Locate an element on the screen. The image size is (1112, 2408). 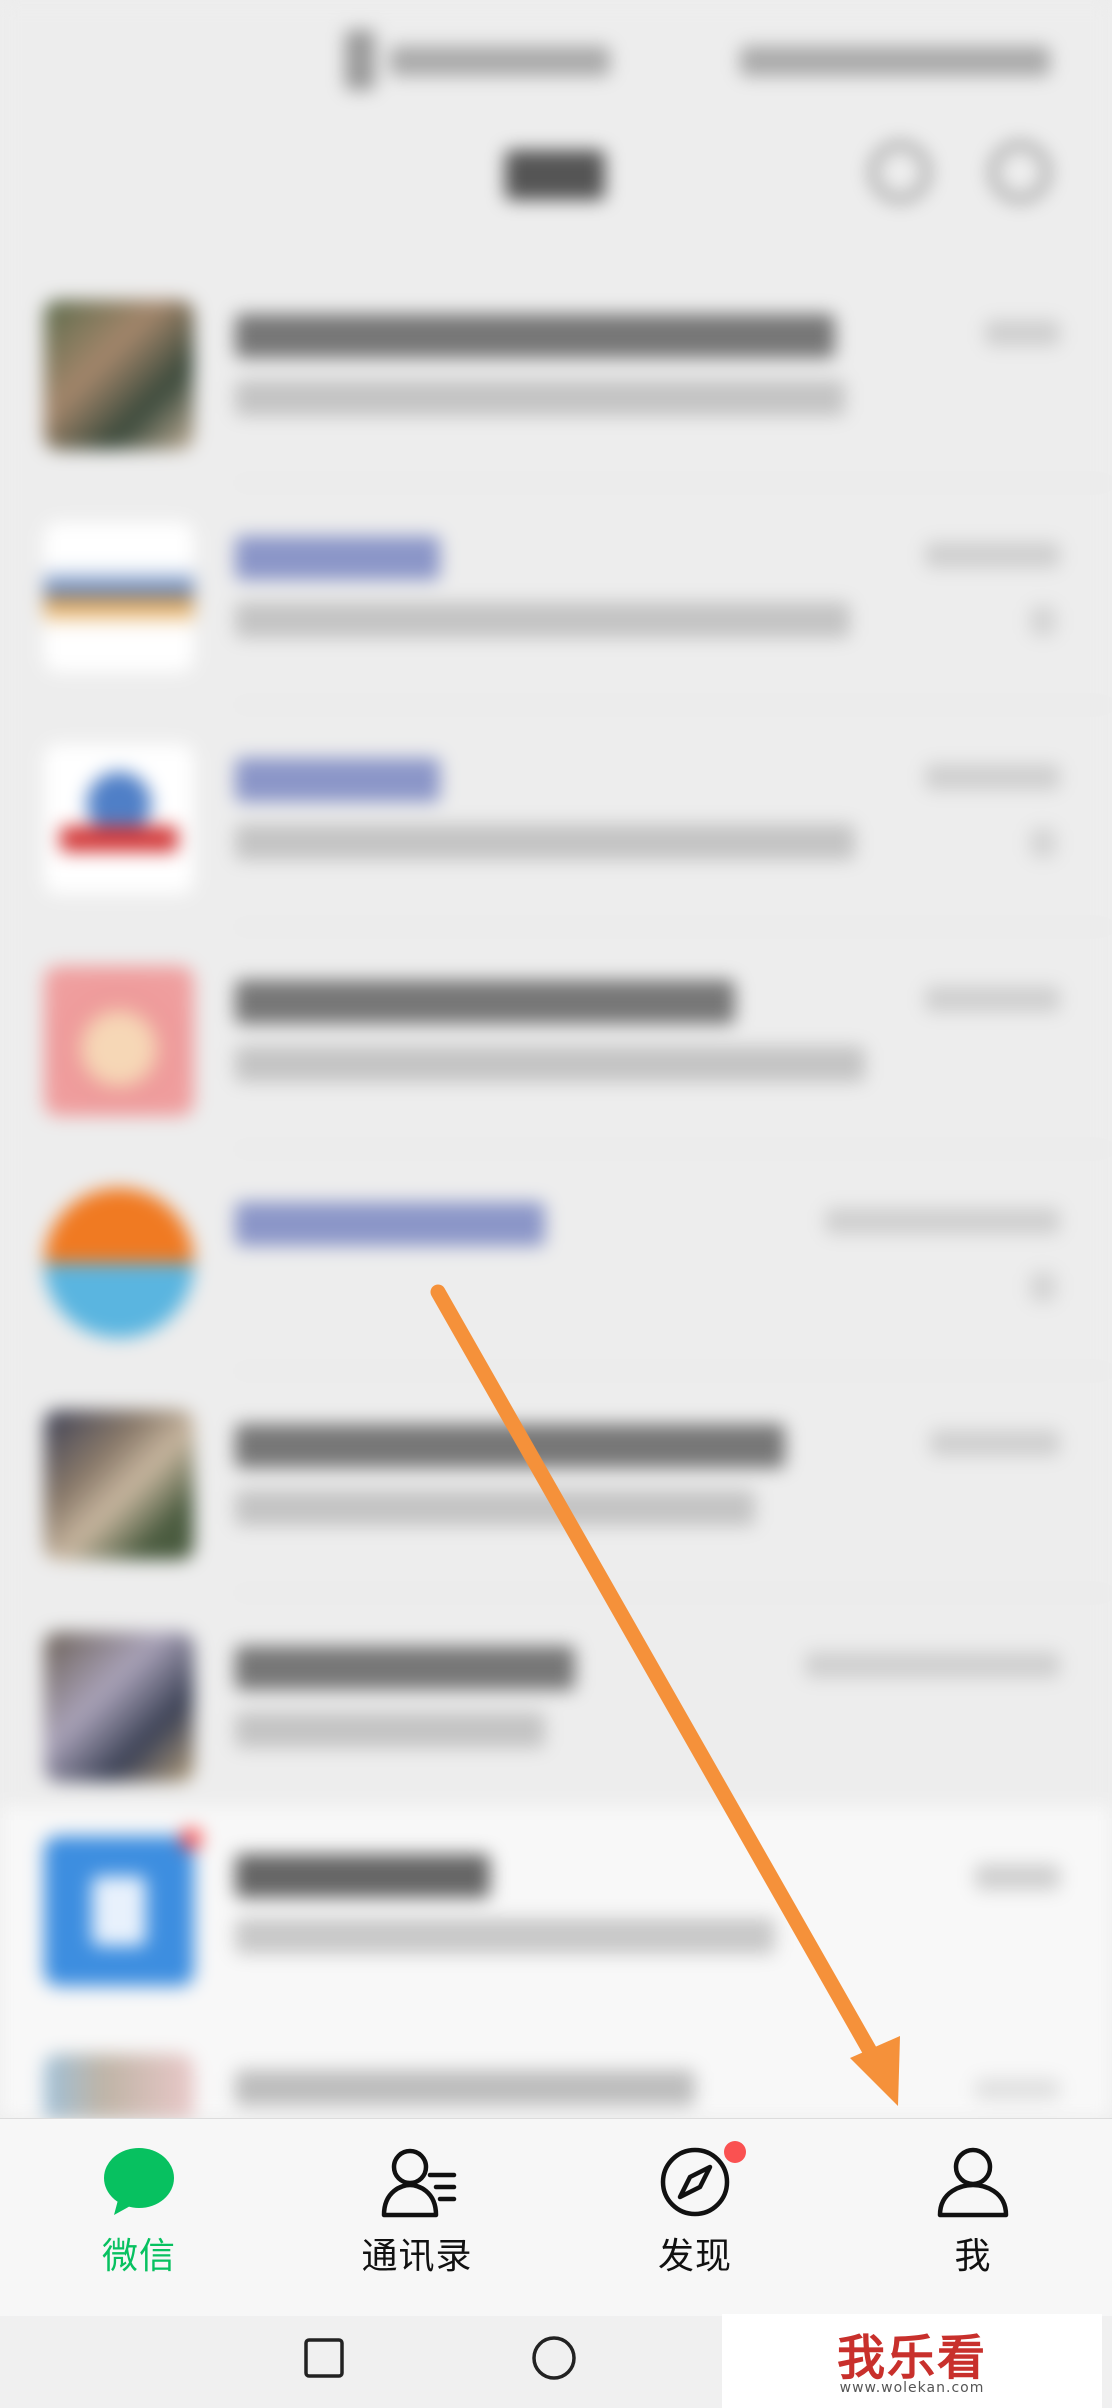
tab-me: 我 is located at coordinates (973, 2218).